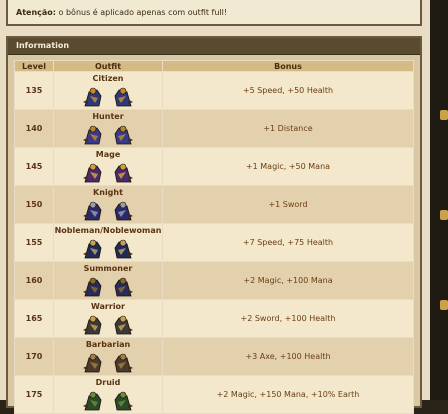 The width and height of the screenshot is (448, 414). I want to click on table-header-row: Level Outfit Bonus, so click(214, 66).